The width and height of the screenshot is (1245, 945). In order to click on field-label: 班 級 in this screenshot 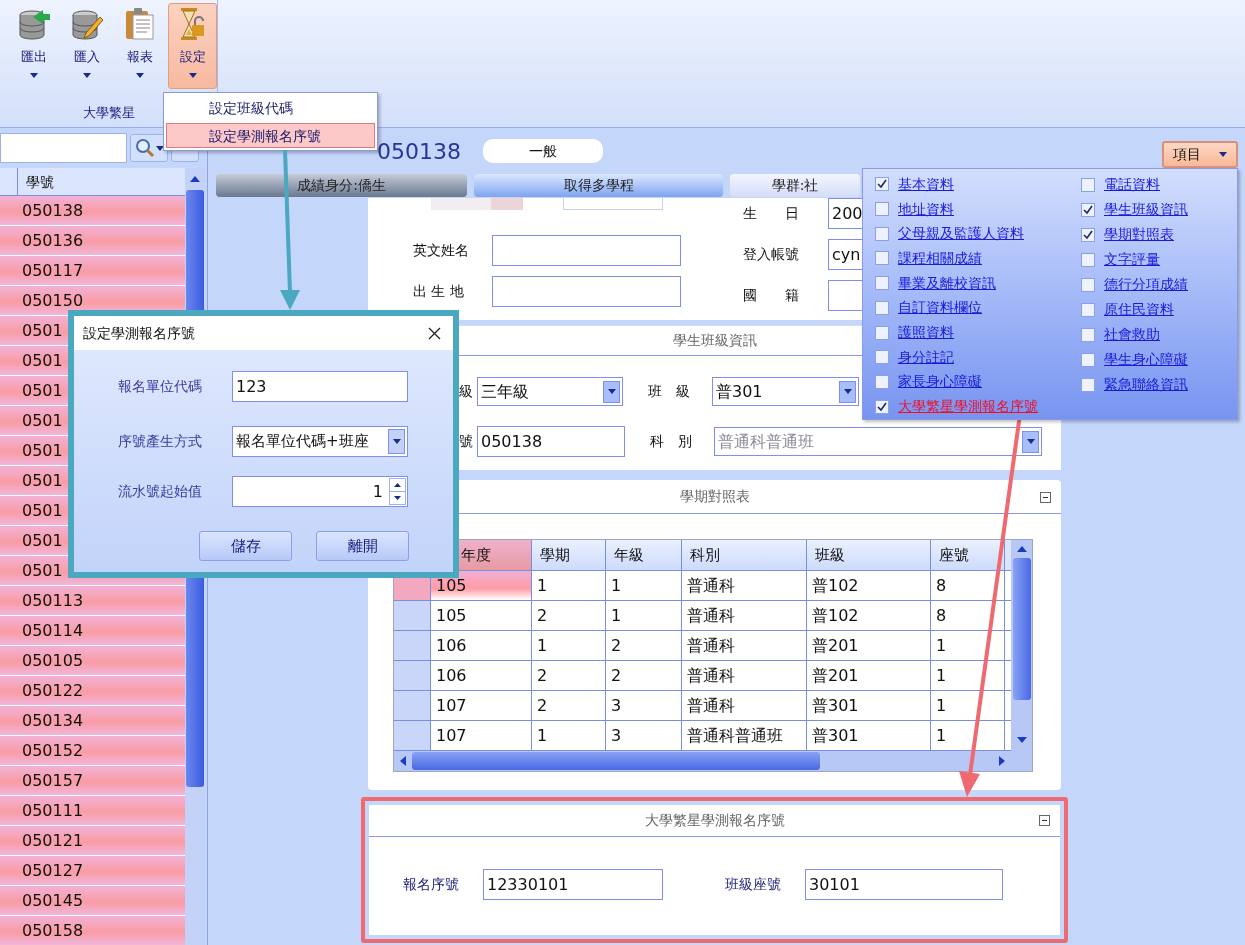, I will do `click(669, 391)`.